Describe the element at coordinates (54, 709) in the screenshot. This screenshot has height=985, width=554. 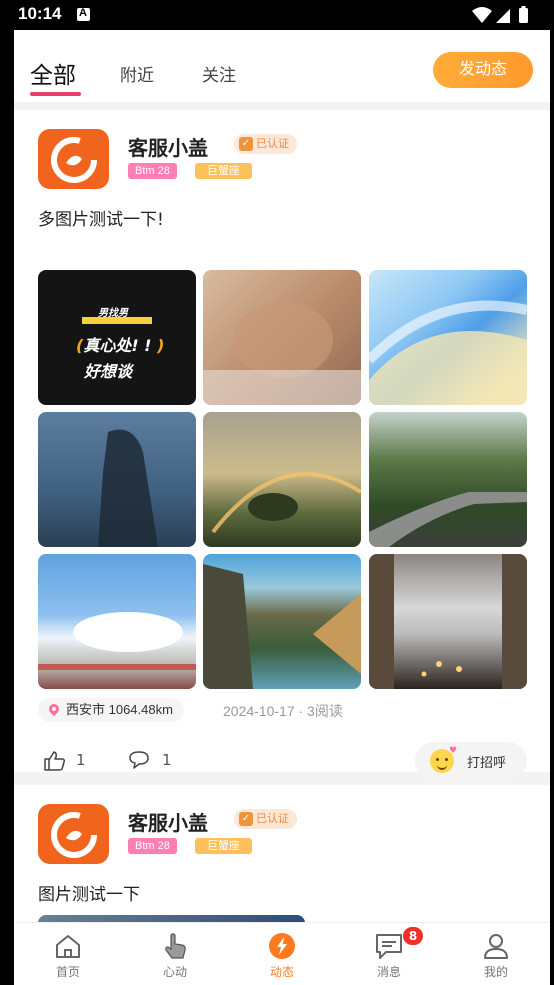
I see `location-pin-icon` at that location.